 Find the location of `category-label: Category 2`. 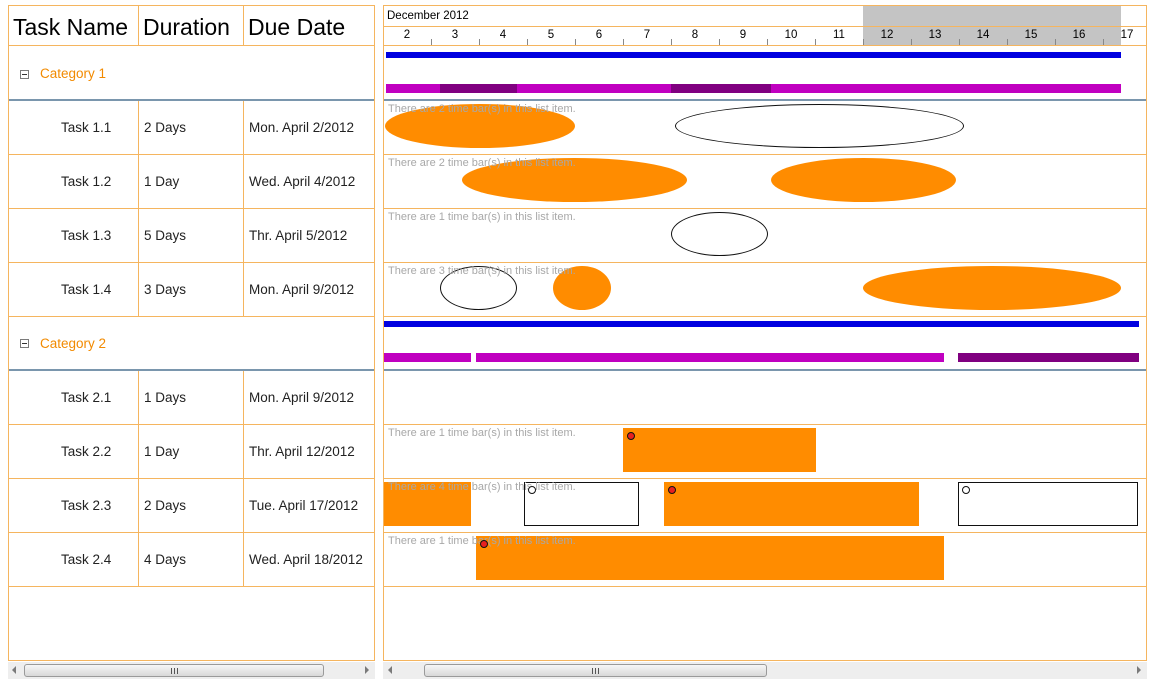

category-label: Category 2 is located at coordinates (73, 343).